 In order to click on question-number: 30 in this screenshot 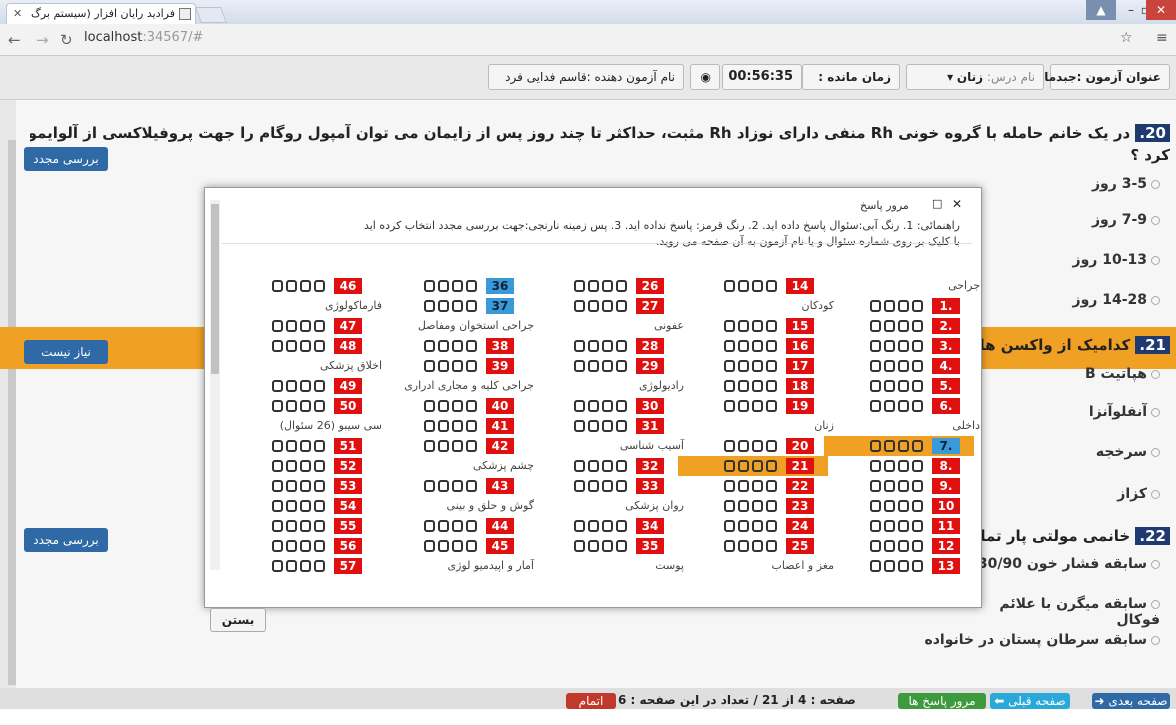, I will do `click(650, 406)`.